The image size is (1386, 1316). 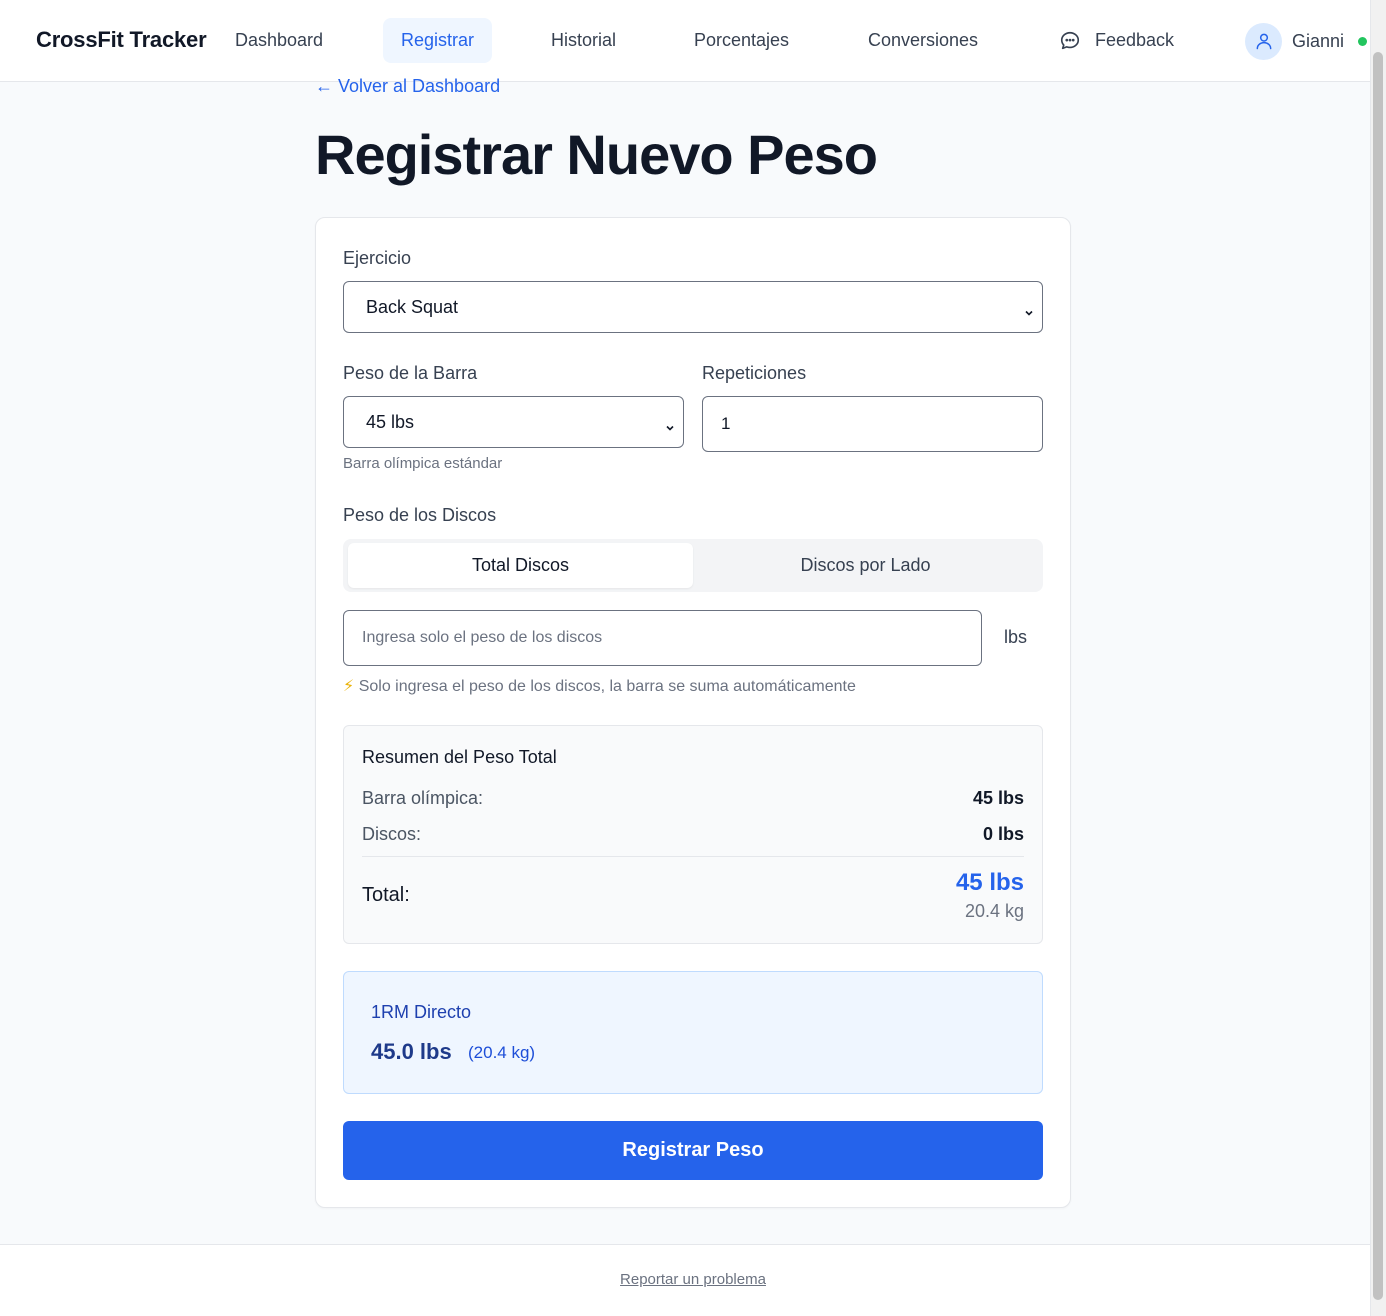 I want to click on user-name: Gianni, so click(x=1318, y=40).